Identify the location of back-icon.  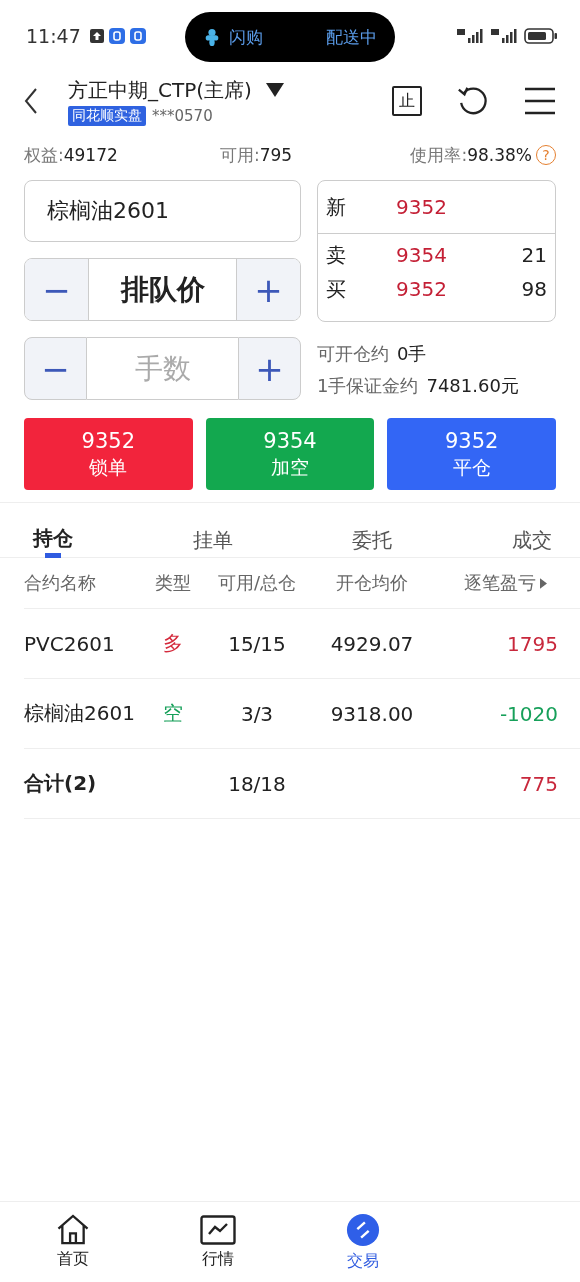
(31, 101).